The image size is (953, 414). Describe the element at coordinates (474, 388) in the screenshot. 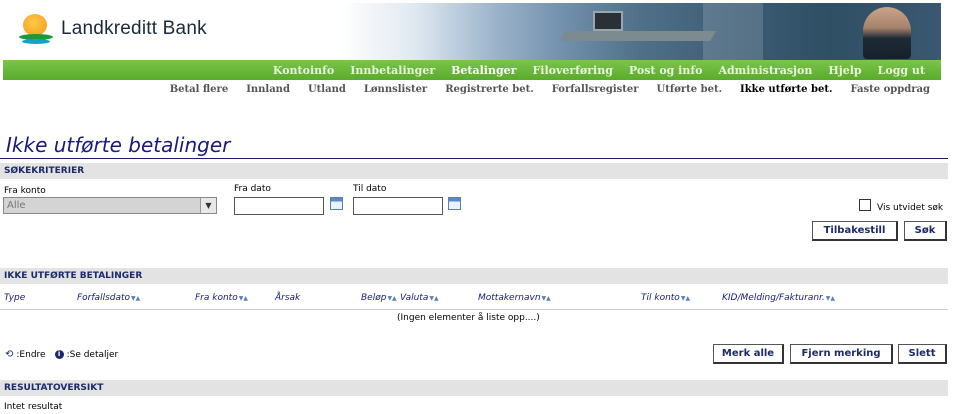

I see `results-section-header: RESULTATOVERSIKT` at that location.